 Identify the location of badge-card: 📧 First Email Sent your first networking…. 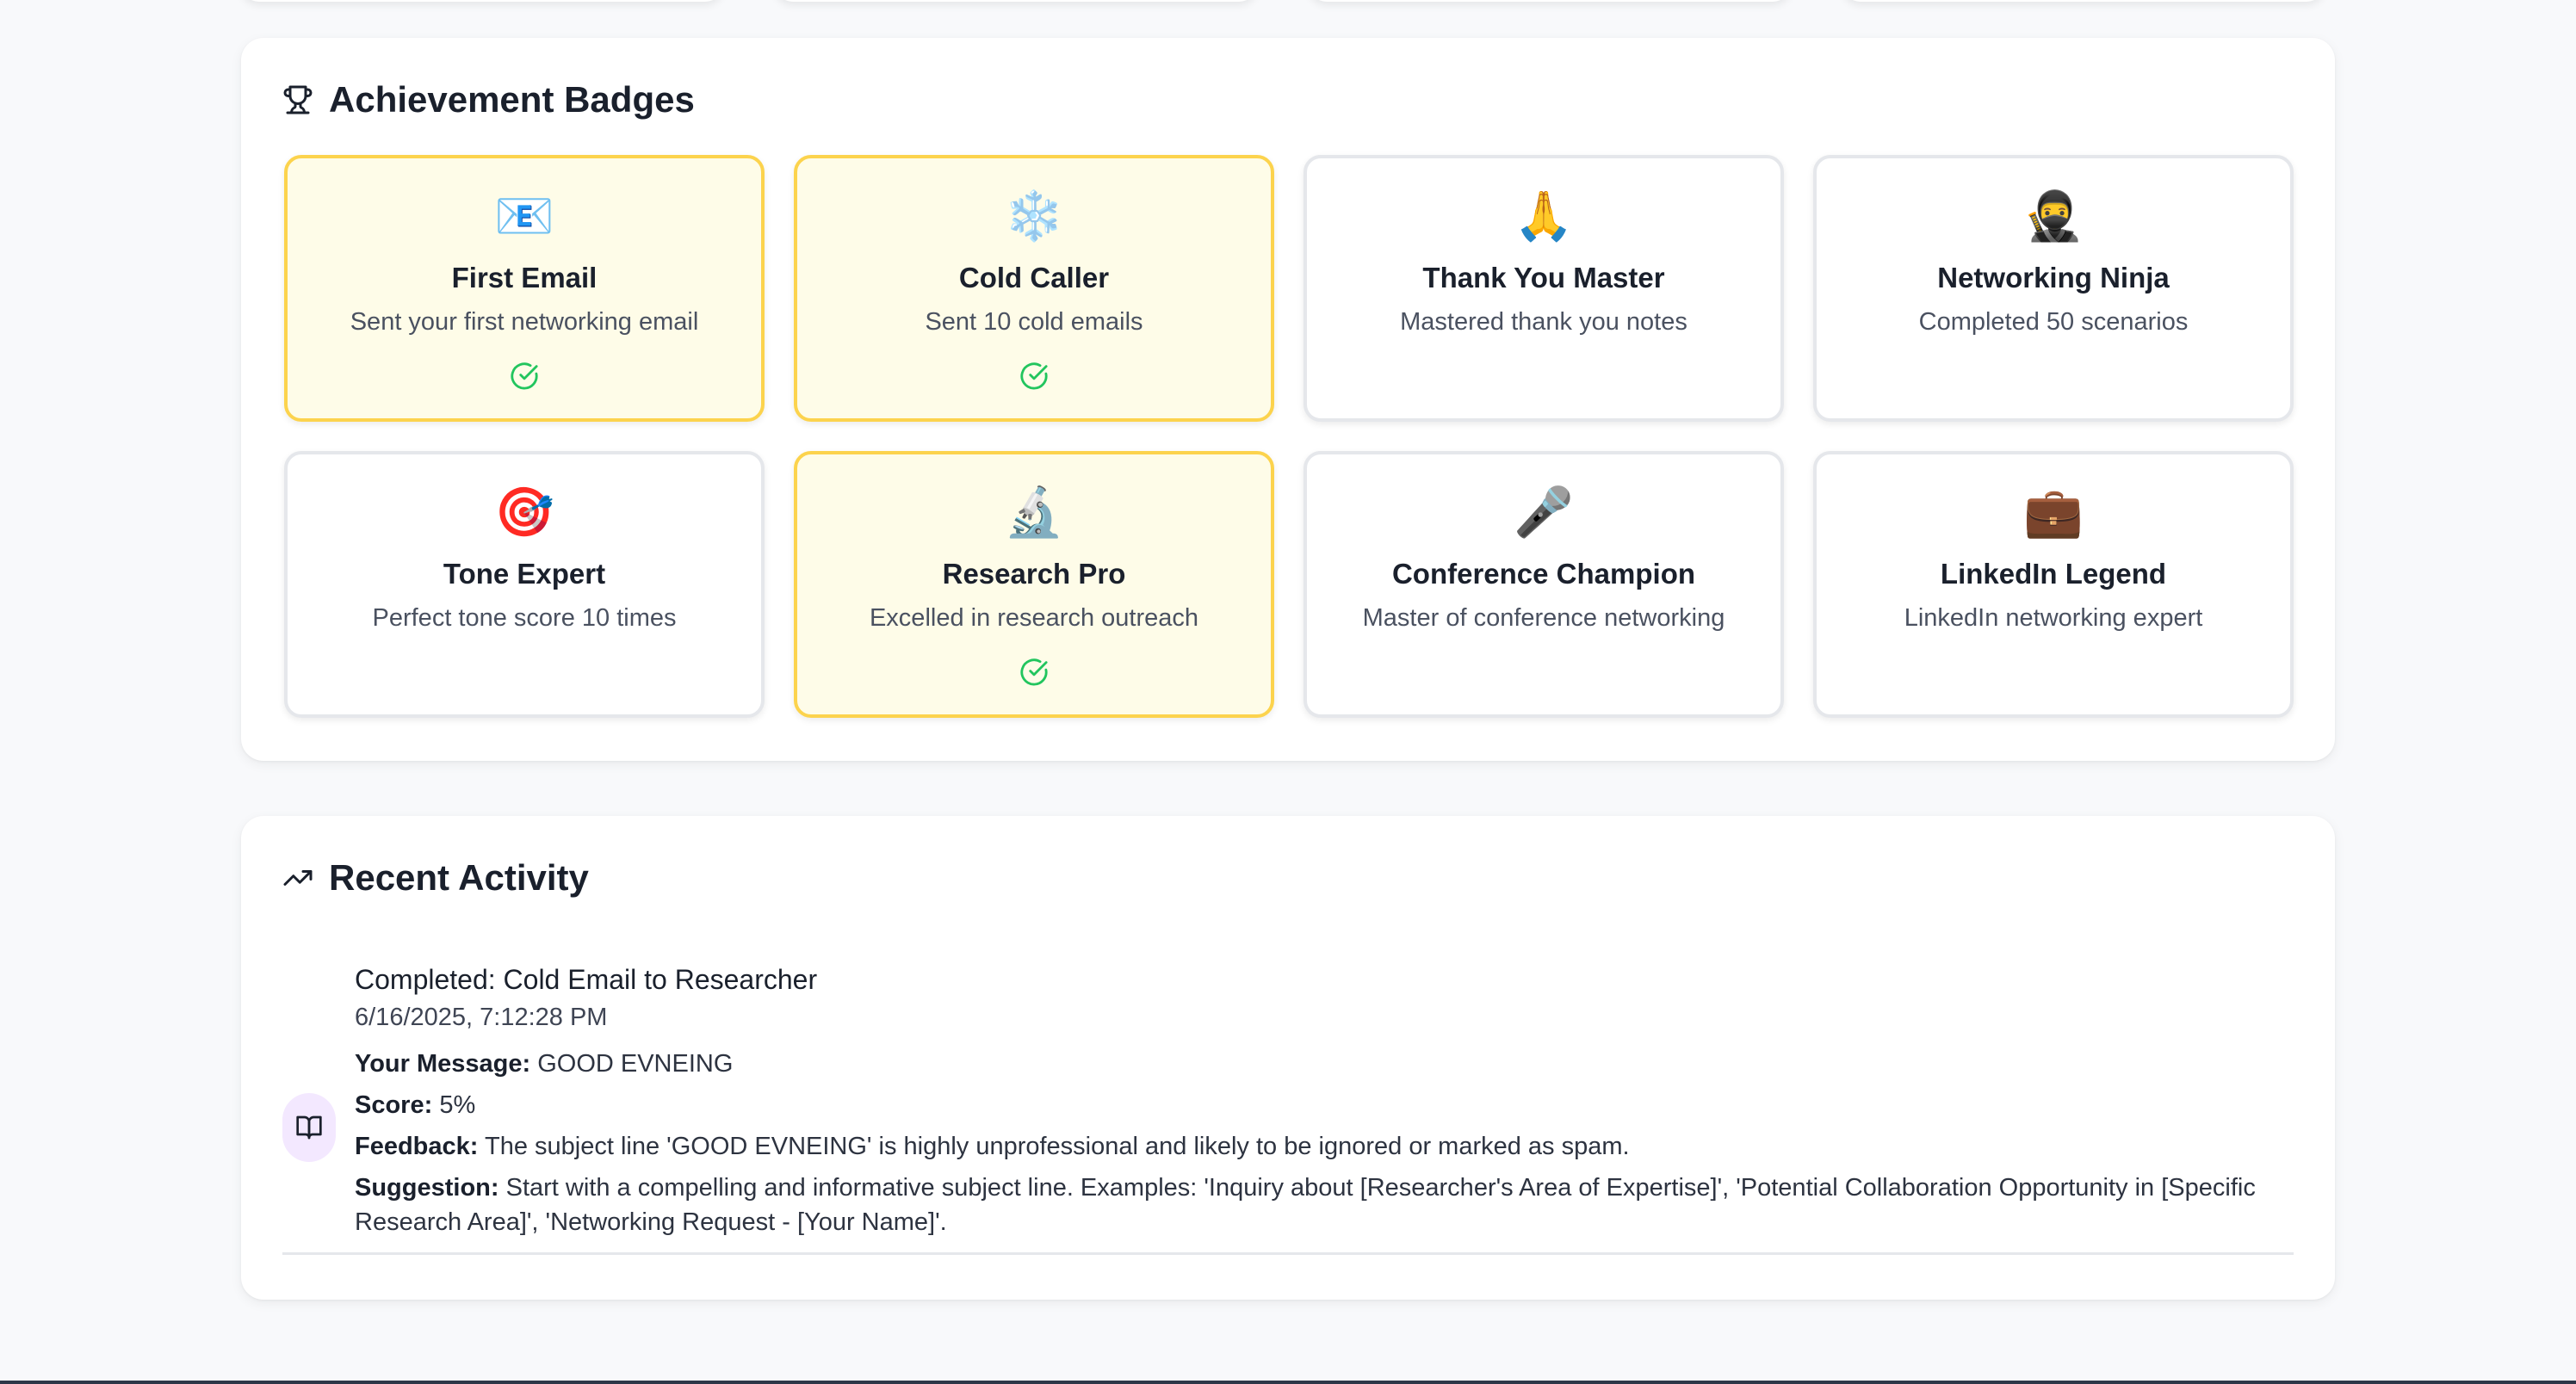
(524, 288).